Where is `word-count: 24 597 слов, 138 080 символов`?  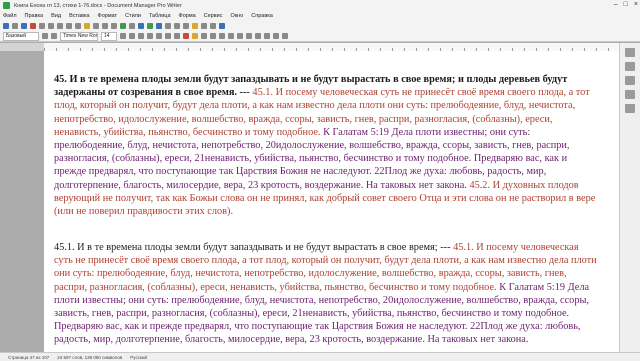
word-count: 24 597 слов, 138 080 символов is located at coordinates (89, 357).